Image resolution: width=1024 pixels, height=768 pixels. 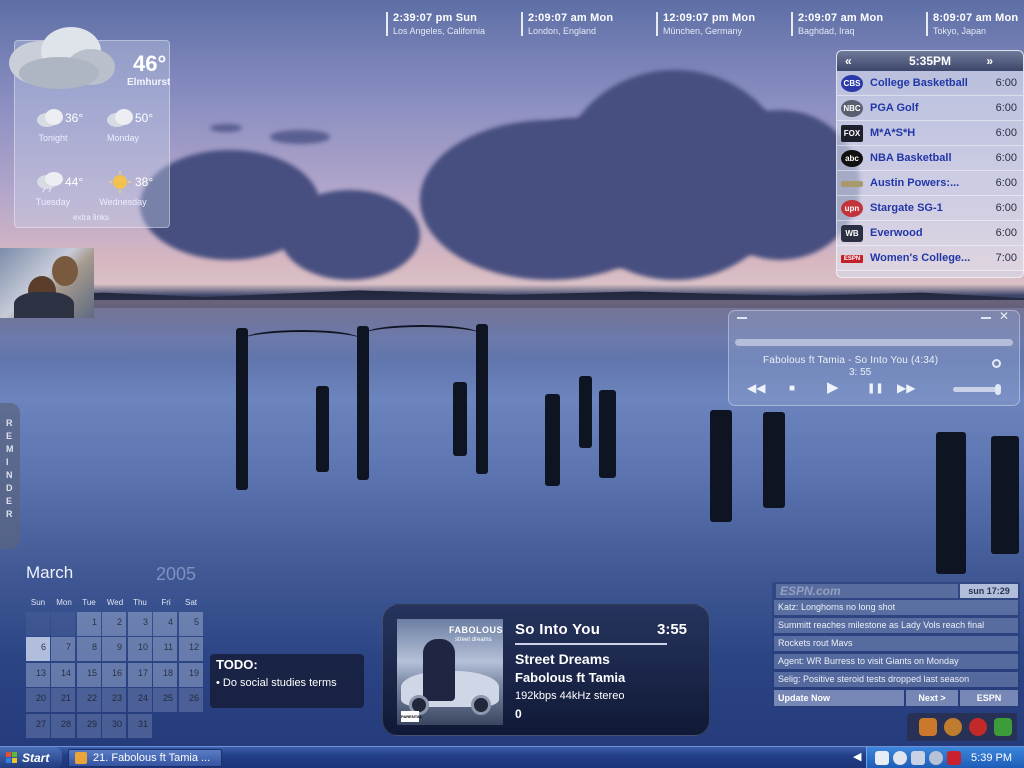 I want to click on calendar-day: 8, so click(x=89, y=649).